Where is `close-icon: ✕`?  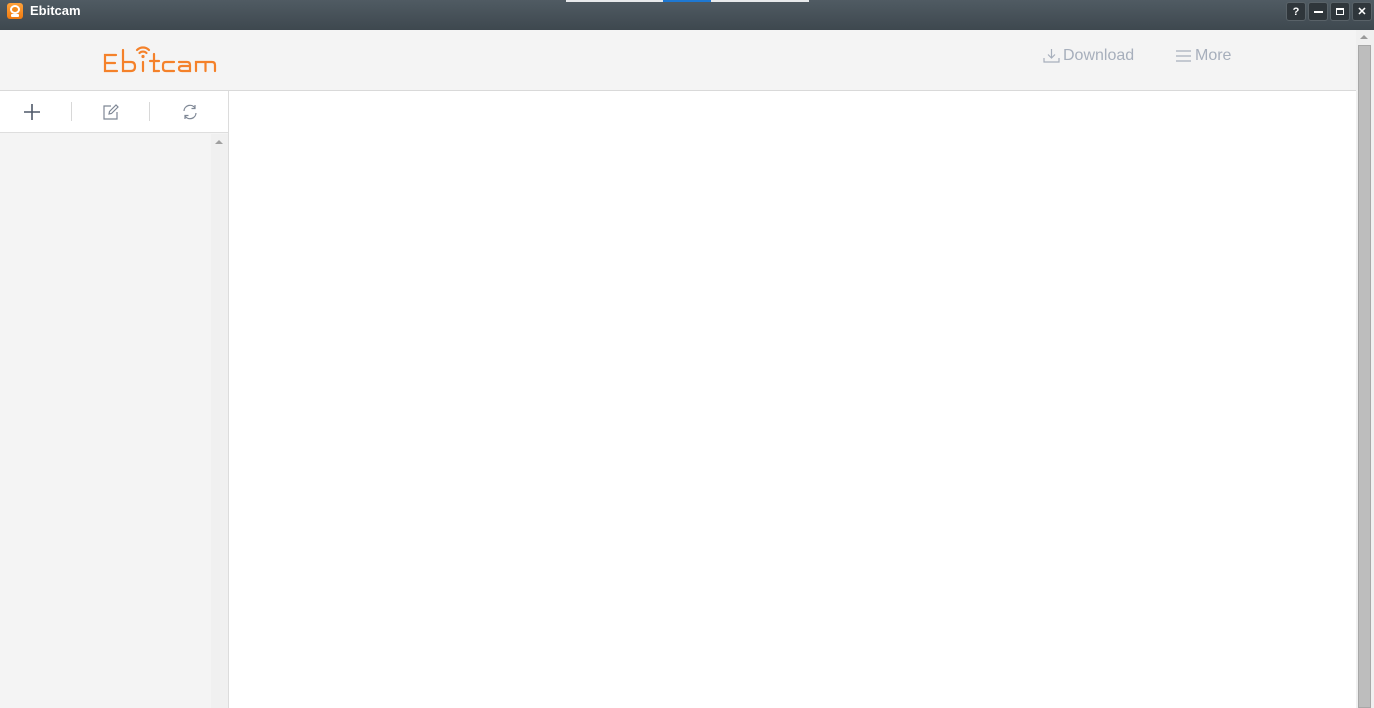 close-icon: ✕ is located at coordinates (1362, 12).